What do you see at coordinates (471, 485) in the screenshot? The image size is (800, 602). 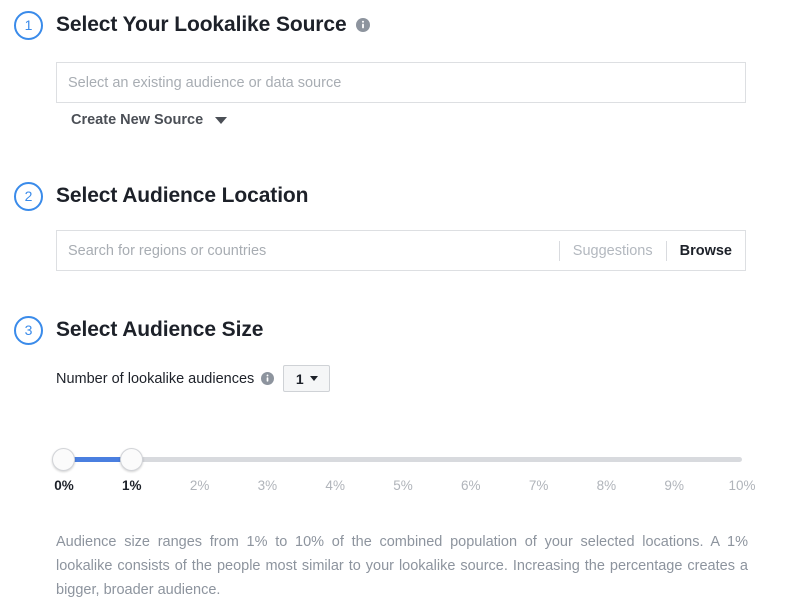 I see `slider-tick-6: 6%` at bounding box center [471, 485].